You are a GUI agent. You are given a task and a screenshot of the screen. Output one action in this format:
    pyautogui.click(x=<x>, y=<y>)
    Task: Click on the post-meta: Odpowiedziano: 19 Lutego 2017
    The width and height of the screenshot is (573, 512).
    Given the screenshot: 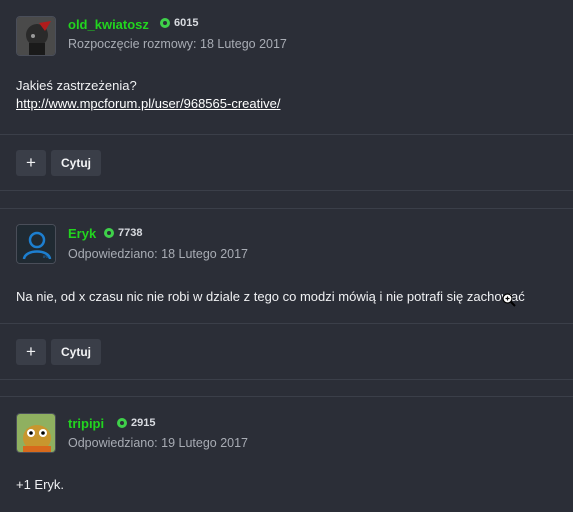 What is the action you would take?
    pyautogui.click(x=158, y=443)
    